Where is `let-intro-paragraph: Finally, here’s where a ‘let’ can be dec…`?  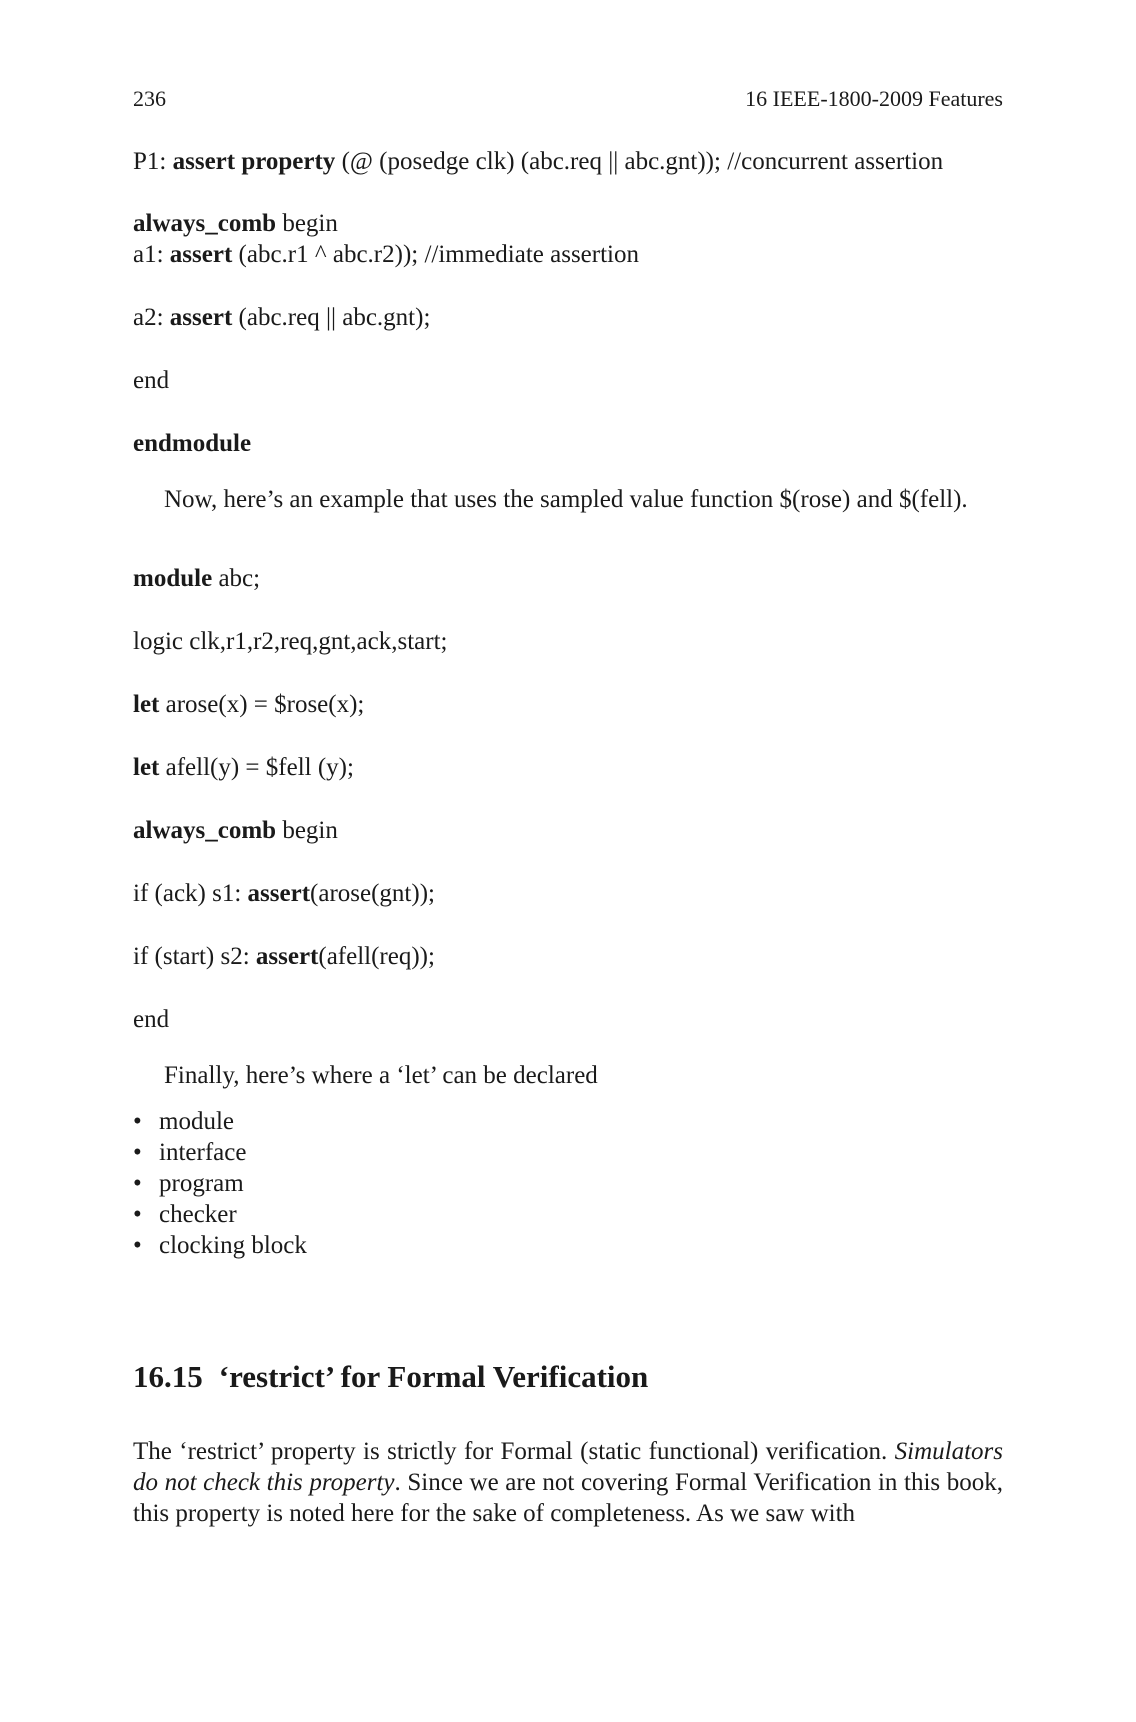 let-intro-paragraph: Finally, here’s where a ‘let’ can be dec… is located at coordinates (381, 1075).